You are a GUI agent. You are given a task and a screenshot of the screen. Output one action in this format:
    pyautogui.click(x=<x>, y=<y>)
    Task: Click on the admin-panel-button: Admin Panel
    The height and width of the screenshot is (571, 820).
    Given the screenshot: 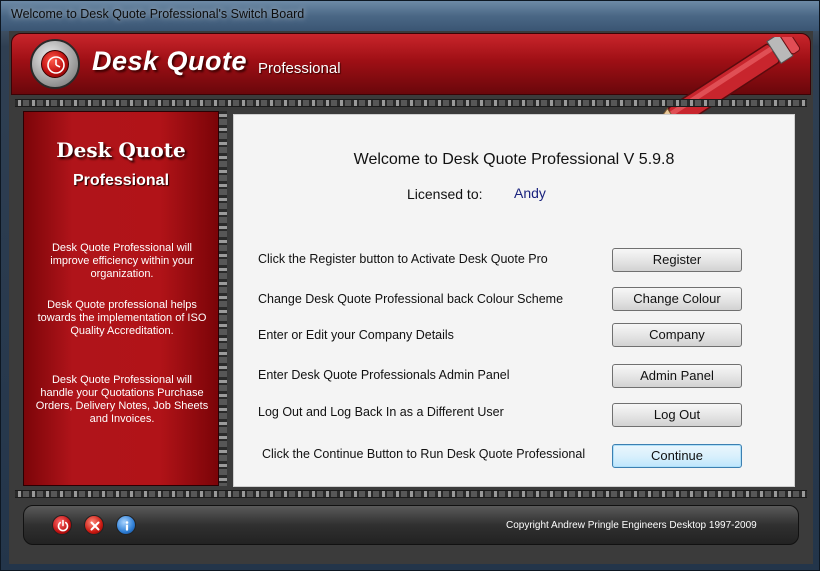 What is the action you would take?
    pyautogui.click(x=677, y=376)
    